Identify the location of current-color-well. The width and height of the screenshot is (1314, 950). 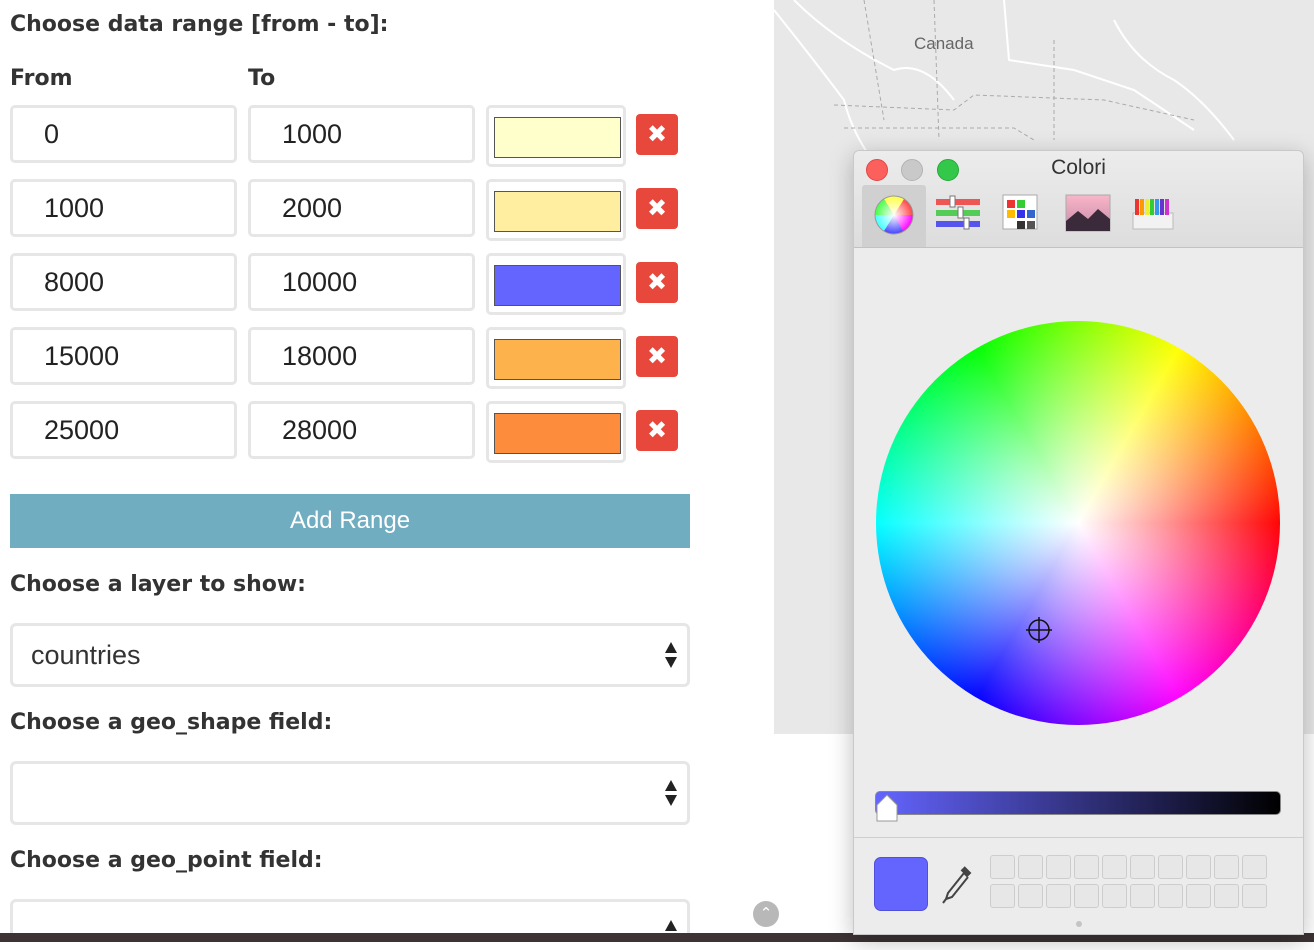
(901, 884).